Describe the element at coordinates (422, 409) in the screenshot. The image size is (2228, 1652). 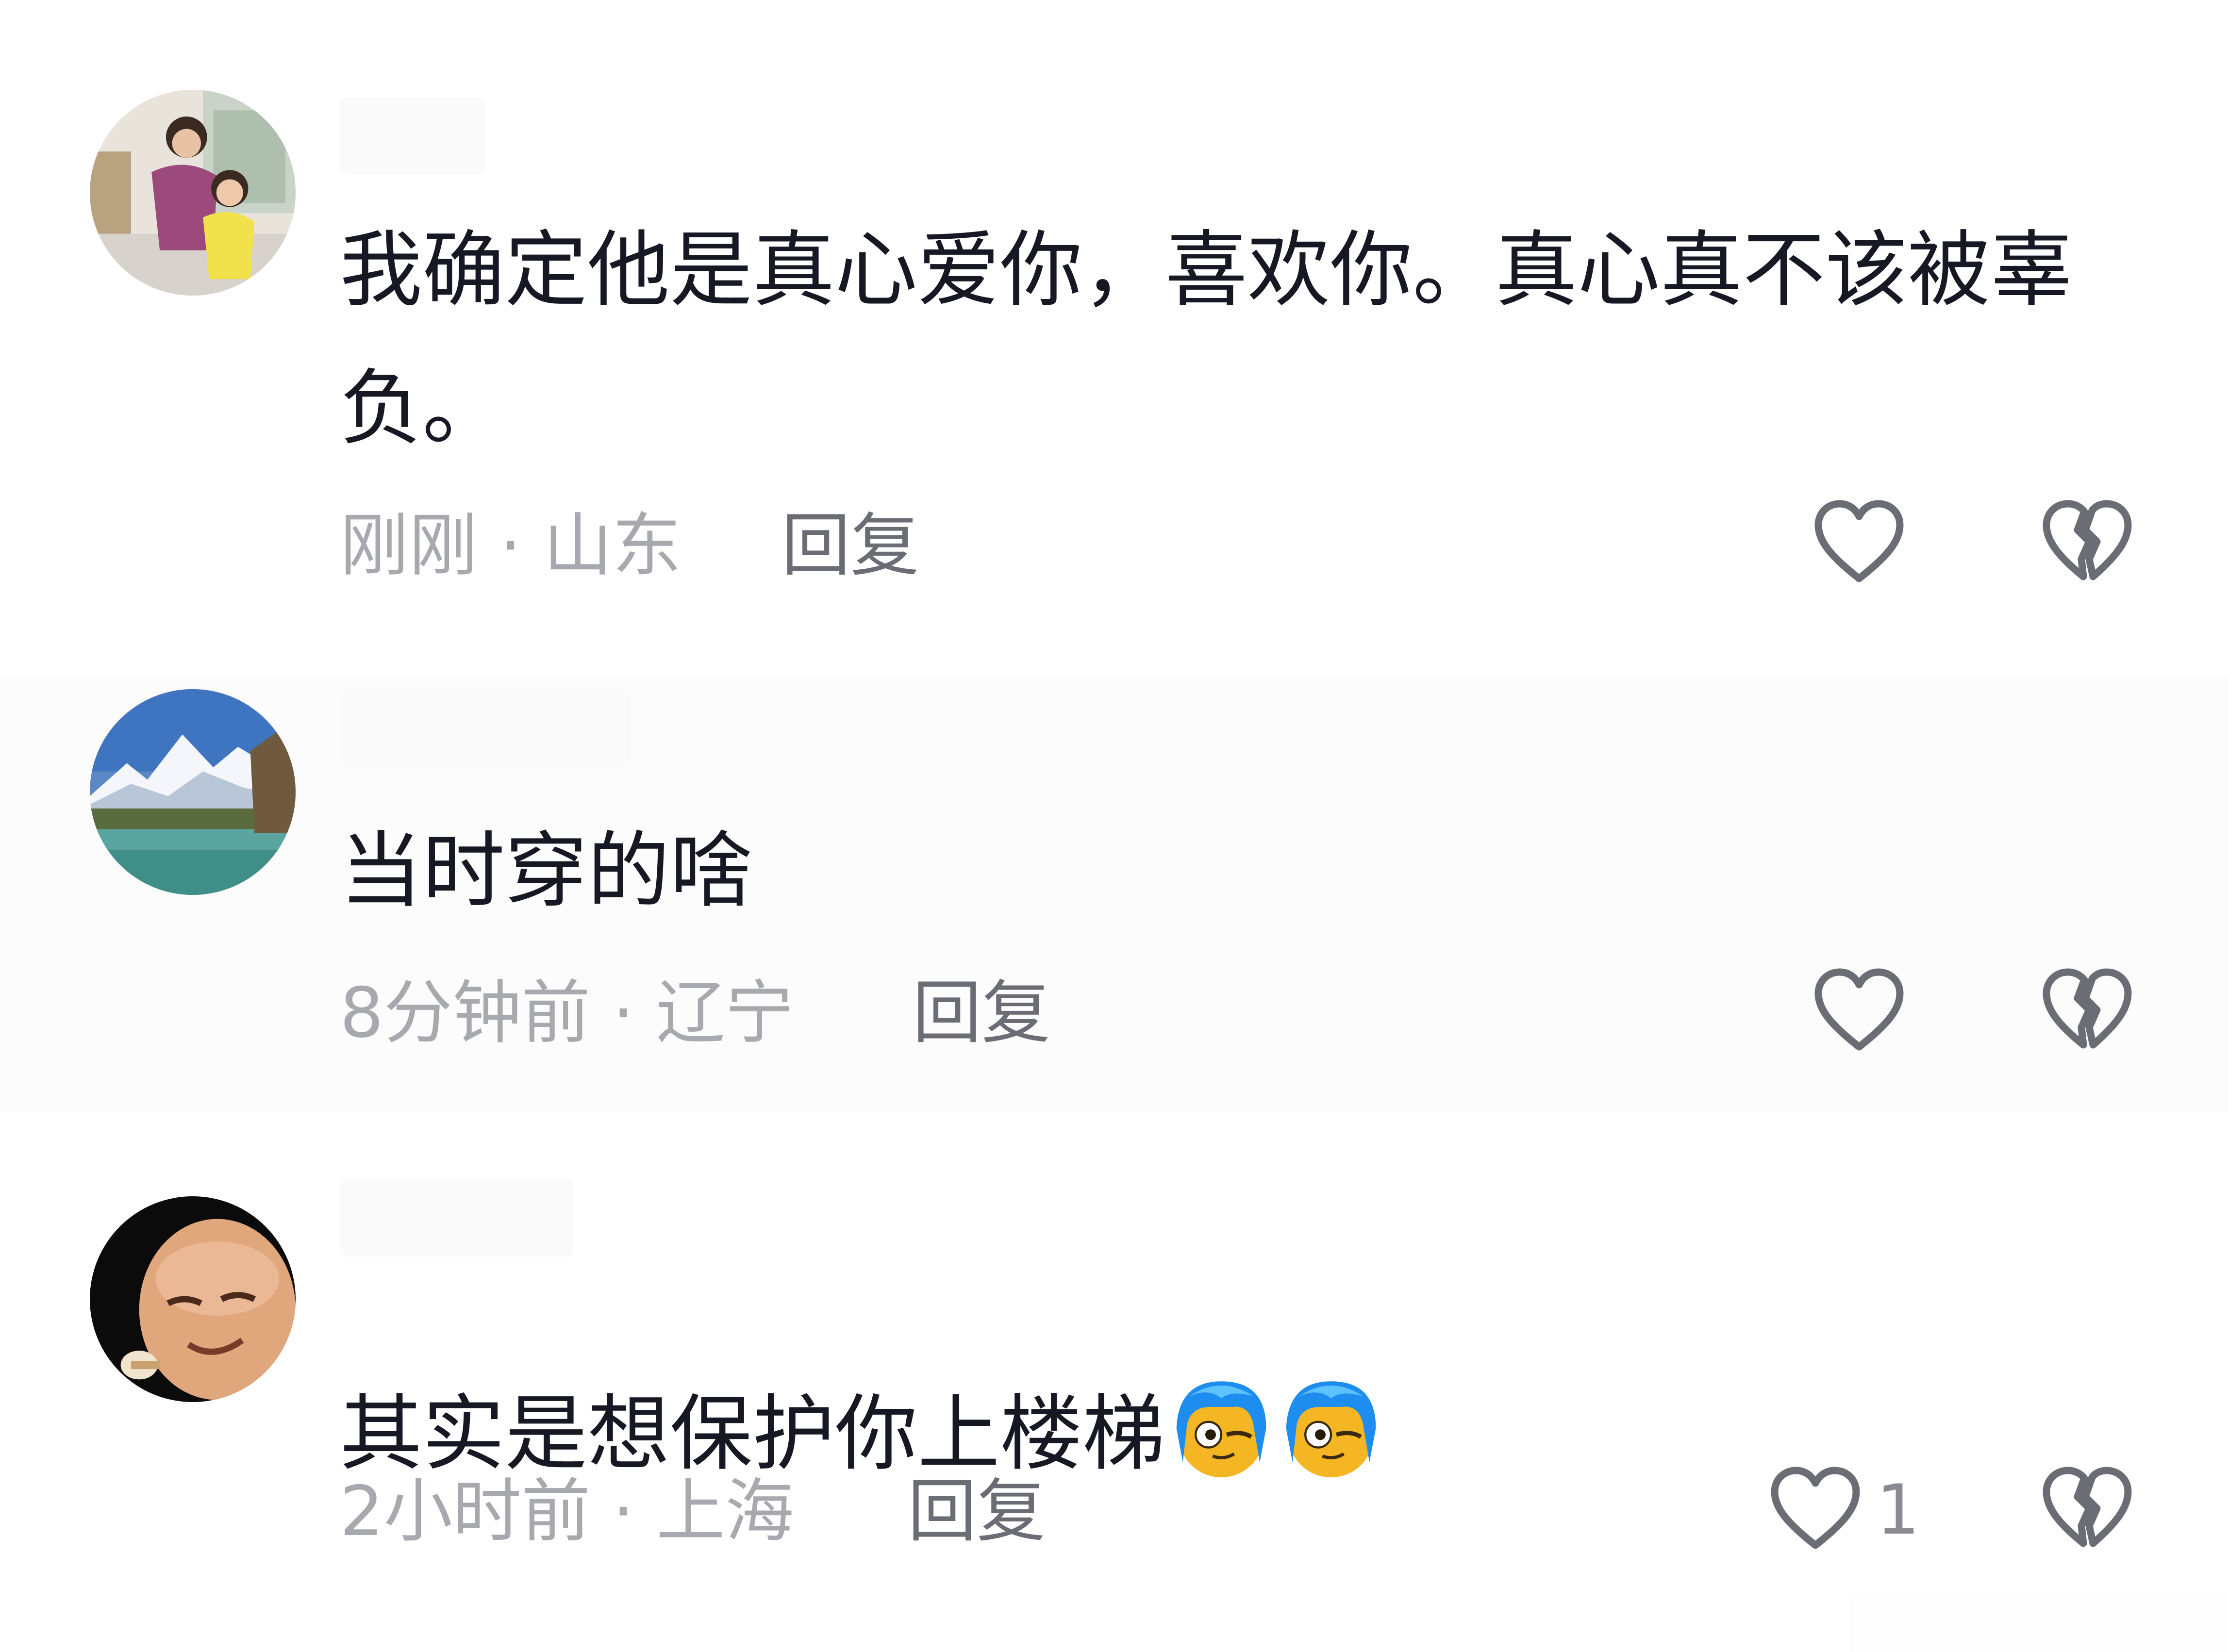
I see `comment-text-continued: 负。` at that location.